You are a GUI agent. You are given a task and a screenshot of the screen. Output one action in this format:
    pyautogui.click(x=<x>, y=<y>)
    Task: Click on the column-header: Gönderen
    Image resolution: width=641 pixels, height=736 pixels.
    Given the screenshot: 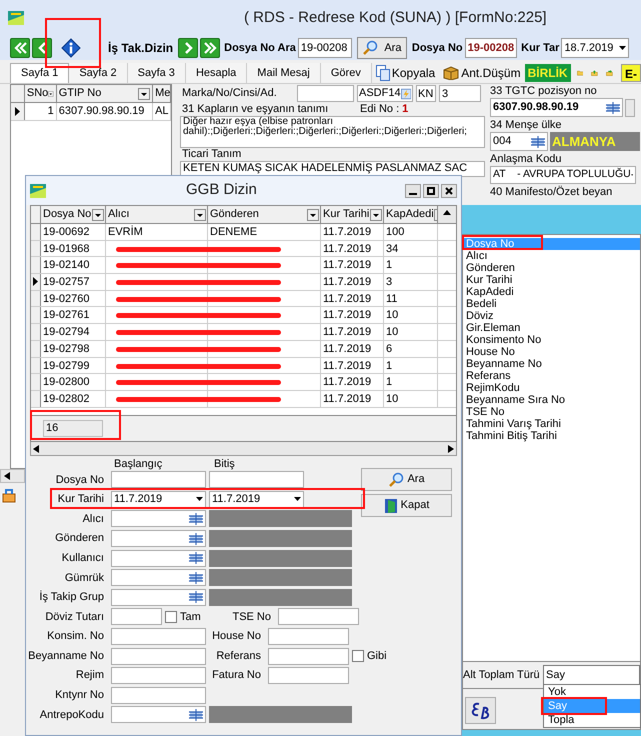 What is the action you would take?
    pyautogui.click(x=264, y=214)
    